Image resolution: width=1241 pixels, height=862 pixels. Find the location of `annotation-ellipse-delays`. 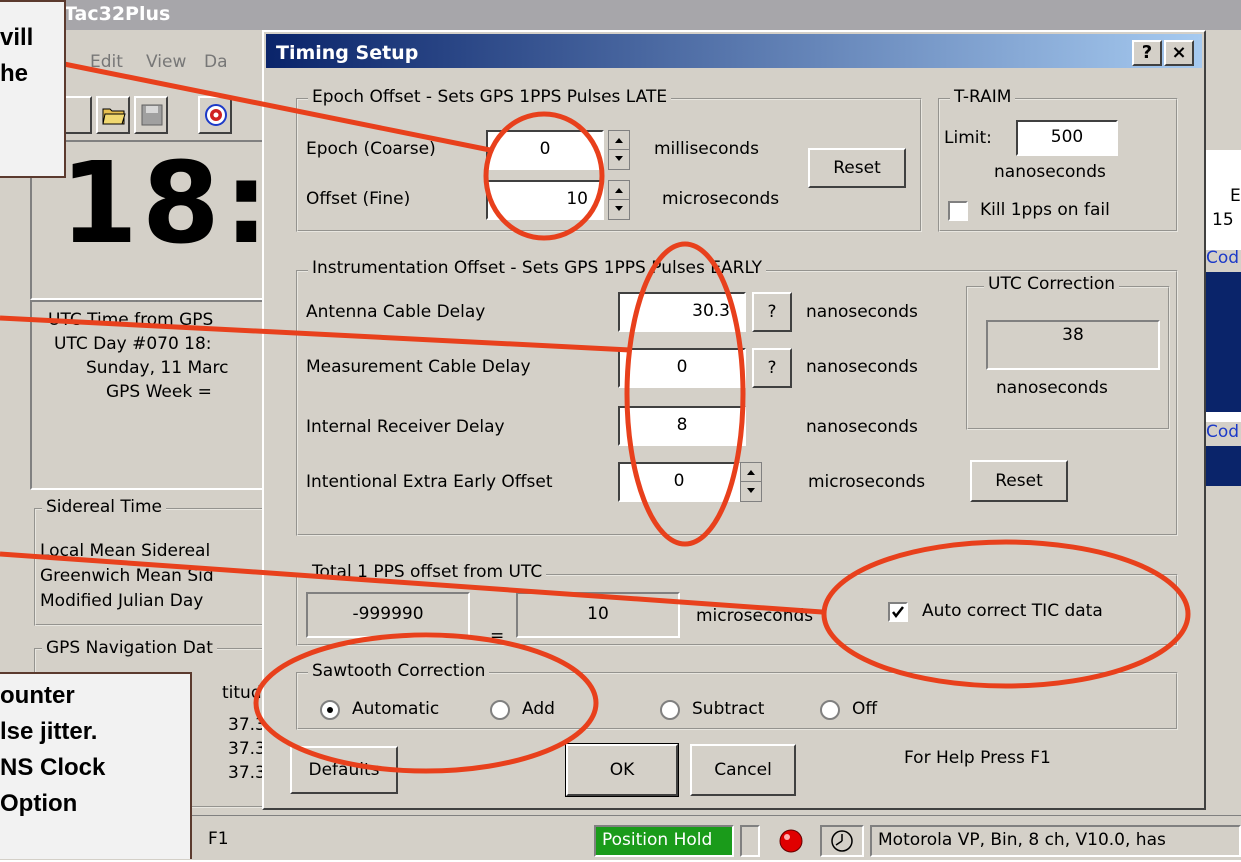

annotation-ellipse-delays is located at coordinates (685, 394).